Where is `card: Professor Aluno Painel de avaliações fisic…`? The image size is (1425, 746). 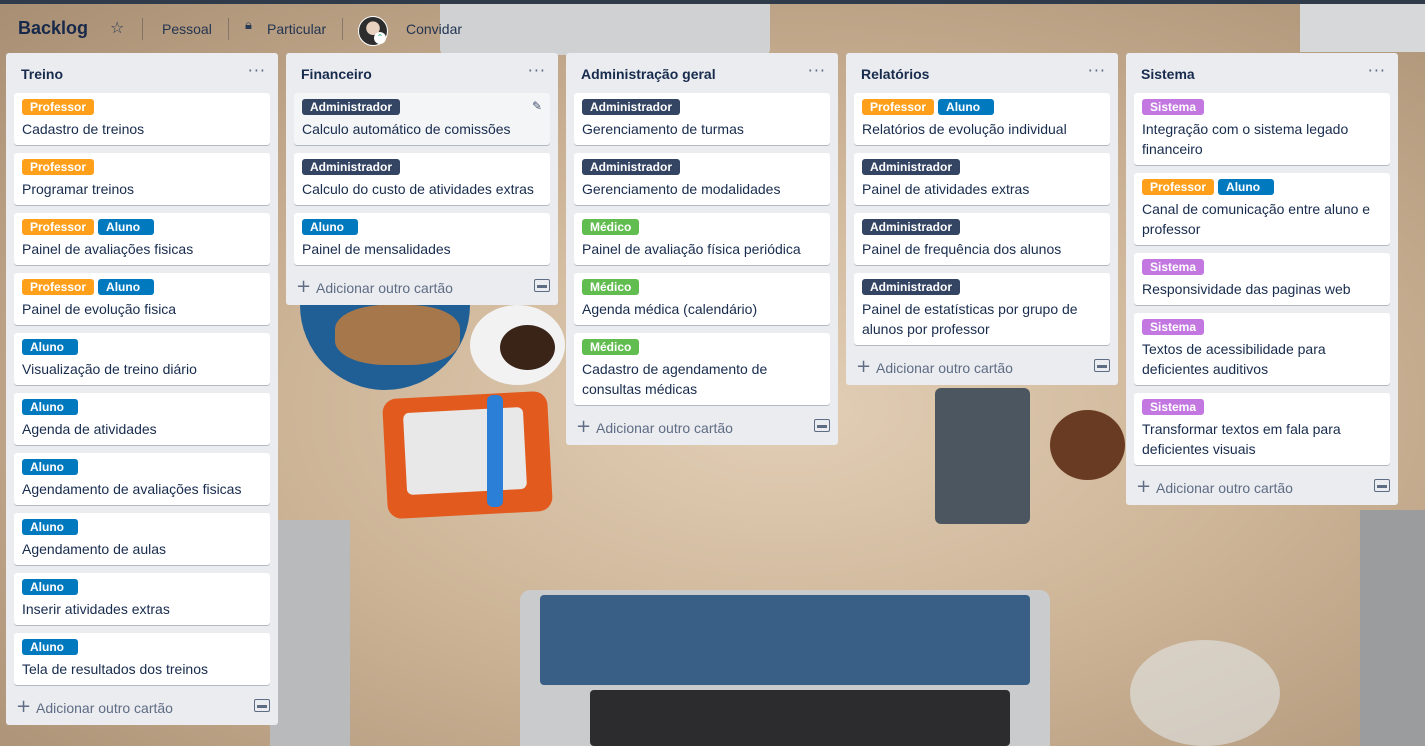 card: Professor Aluno Painel de avaliações fisic… is located at coordinates (142, 239).